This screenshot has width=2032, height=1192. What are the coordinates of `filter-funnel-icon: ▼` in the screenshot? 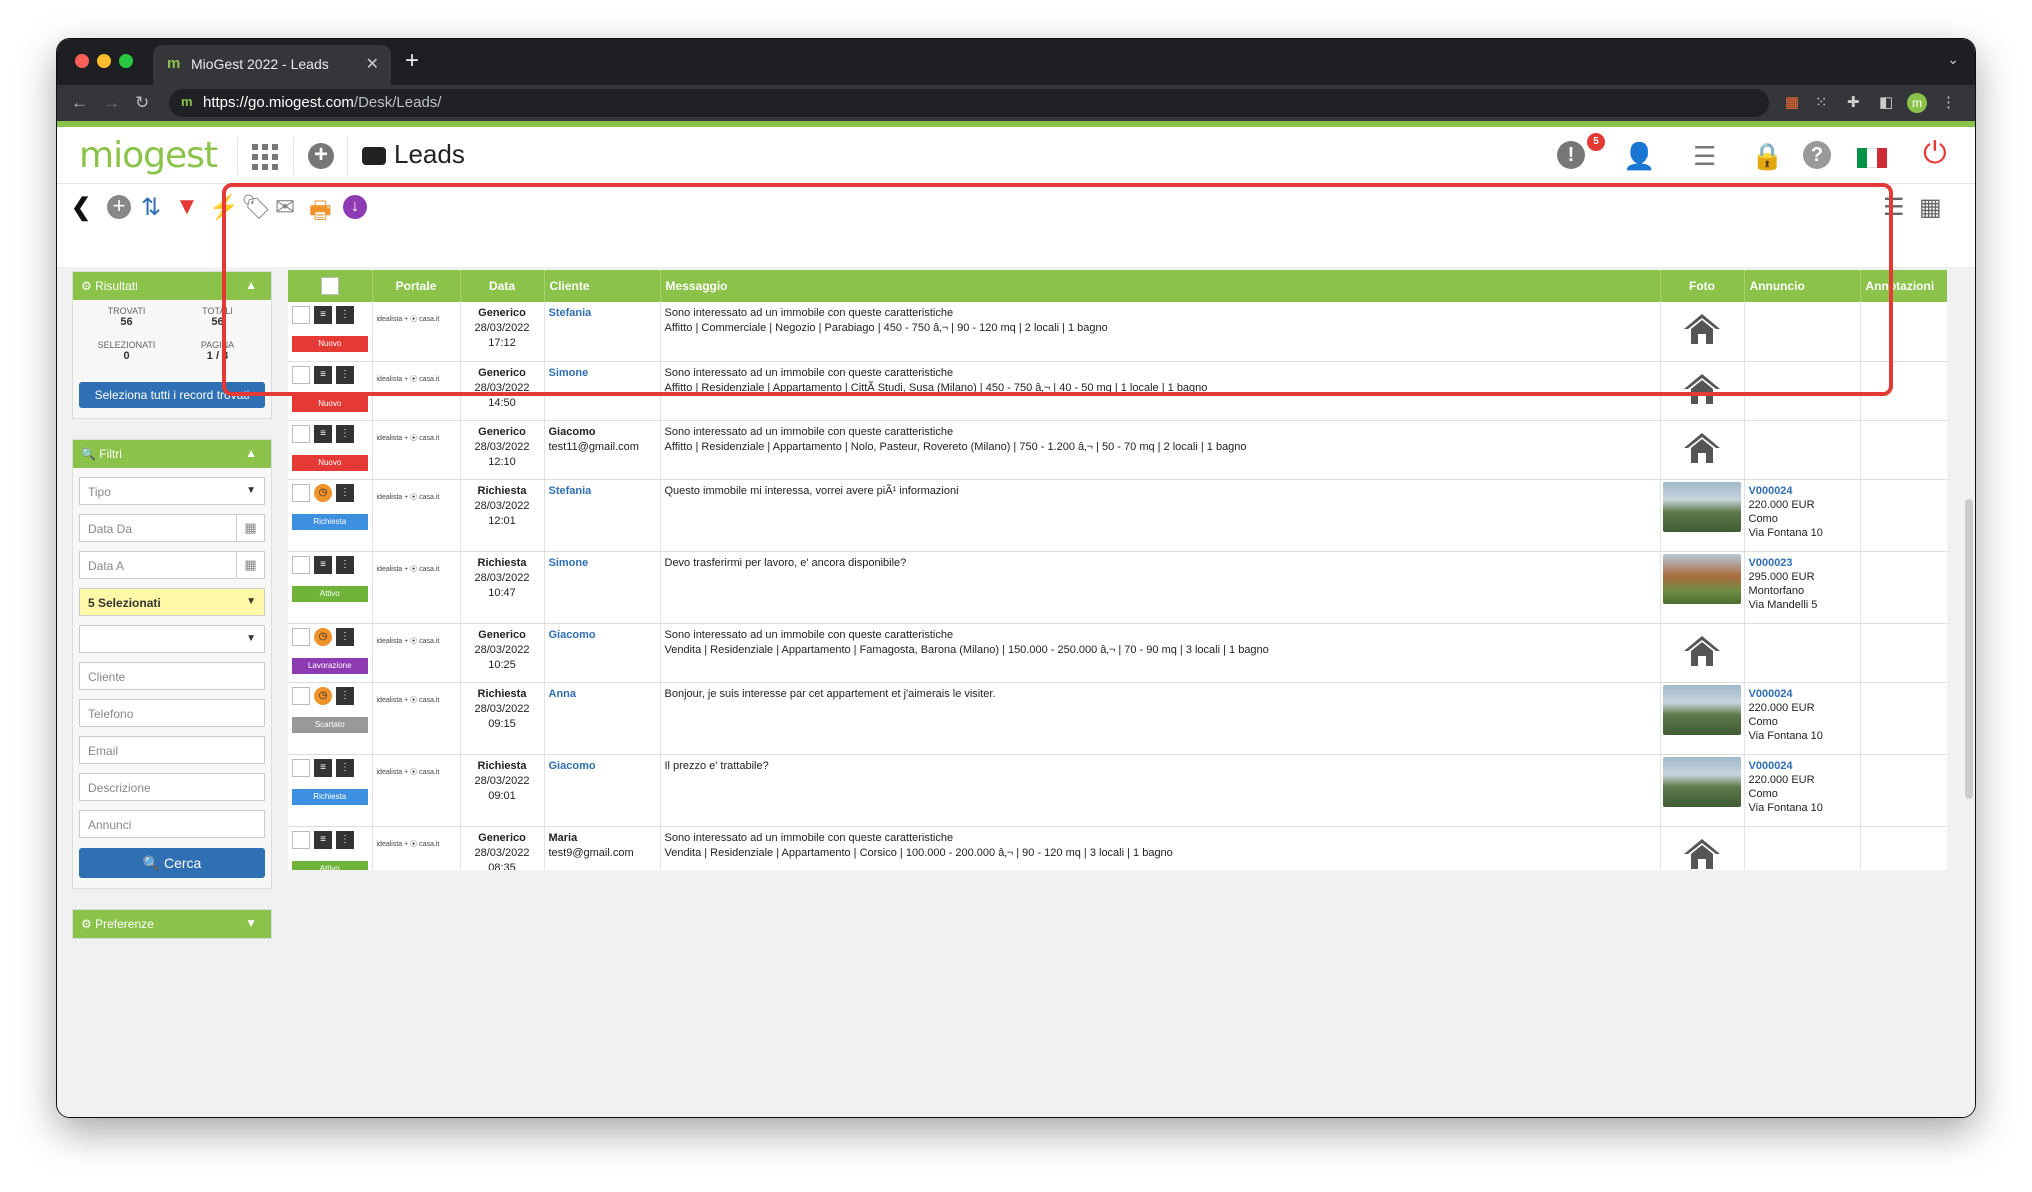 It's located at (187, 207).